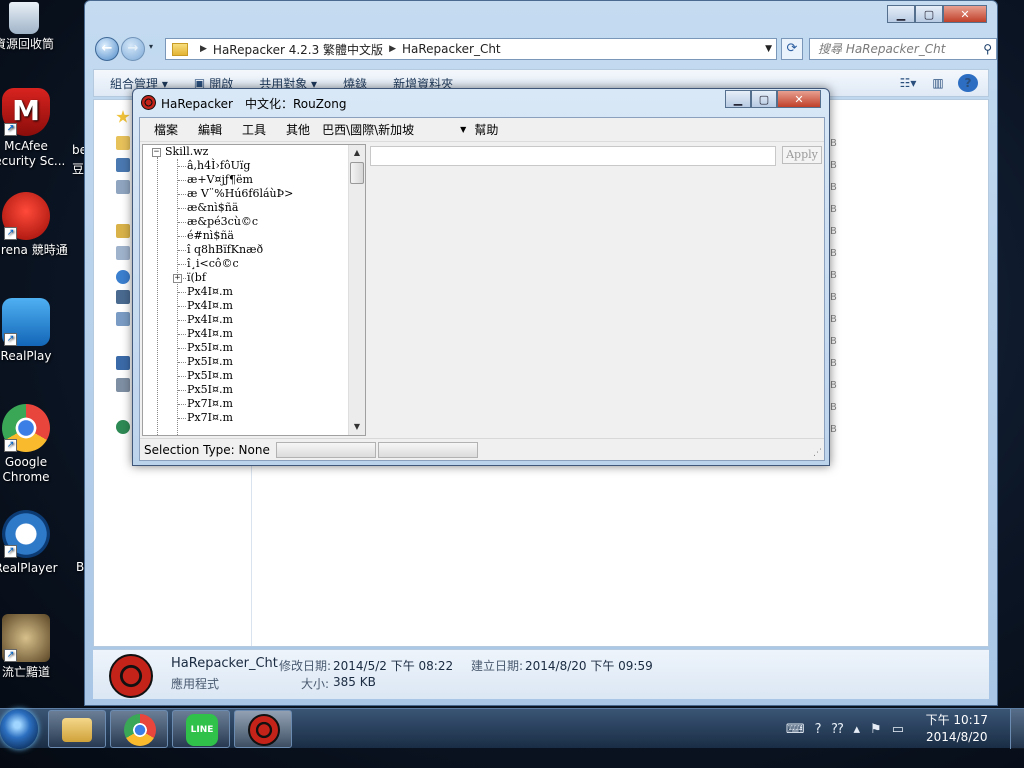  What do you see at coordinates (357, 153) in the screenshot?
I see `scroll-up-icon: ▲` at bounding box center [357, 153].